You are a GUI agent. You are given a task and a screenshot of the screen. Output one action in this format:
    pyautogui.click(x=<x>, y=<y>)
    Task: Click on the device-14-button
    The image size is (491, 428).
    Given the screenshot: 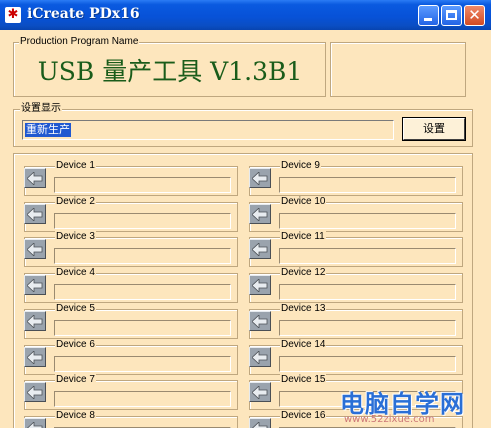 What is the action you would take?
    pyautogui.click(x=260, y=357)
    